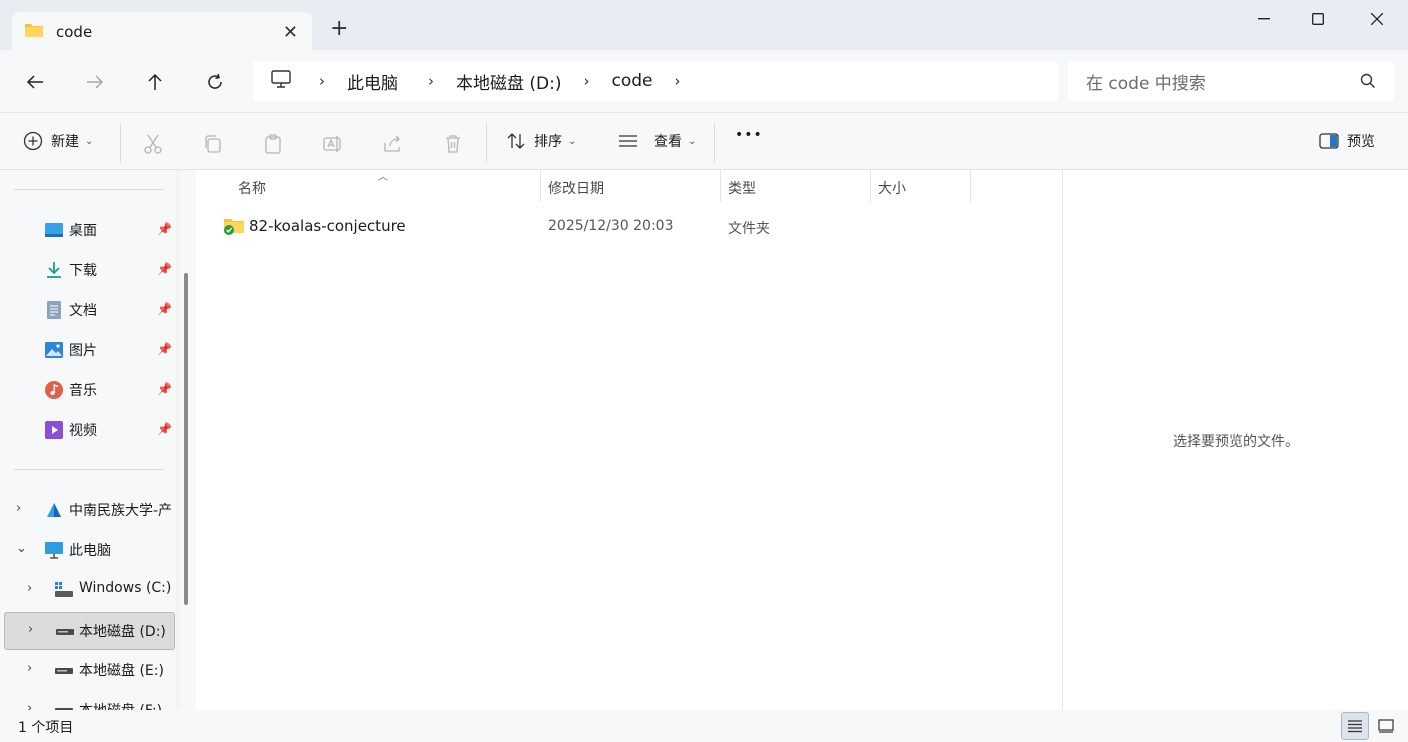  I want to click on sidebar-item-music: 音乐 📌, so click(88, 390).